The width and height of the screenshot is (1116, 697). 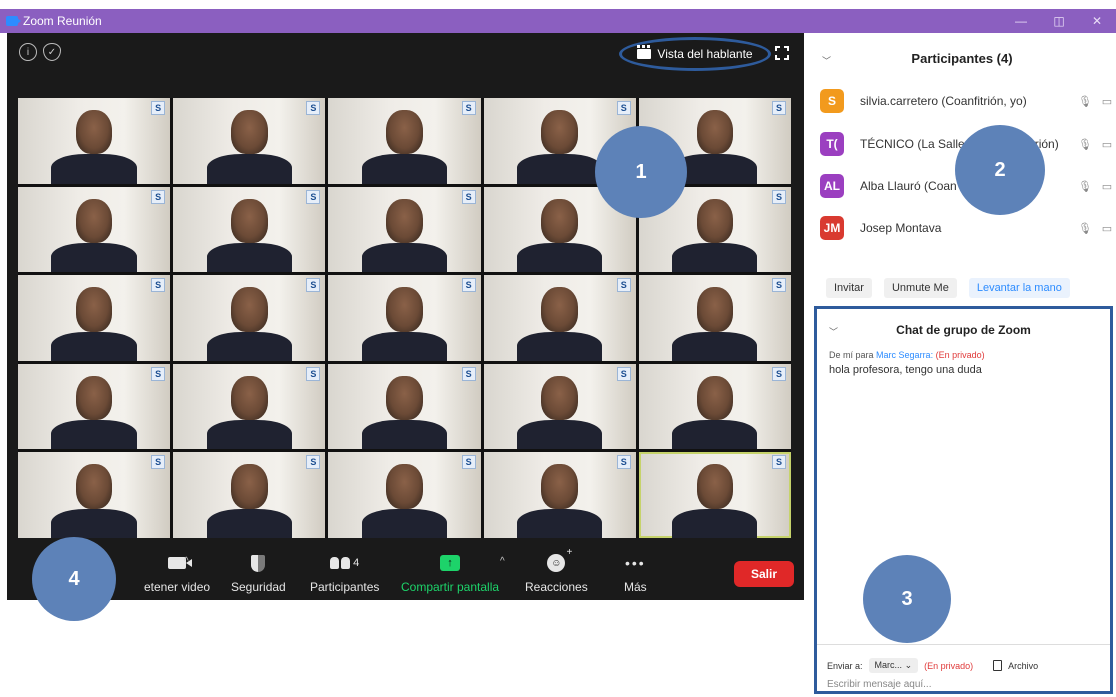 What do you see at coordinates (450, 563) in the screenshot?
I see `share-screen-arrow-icon: ↑` at bounding box center [450, 563].